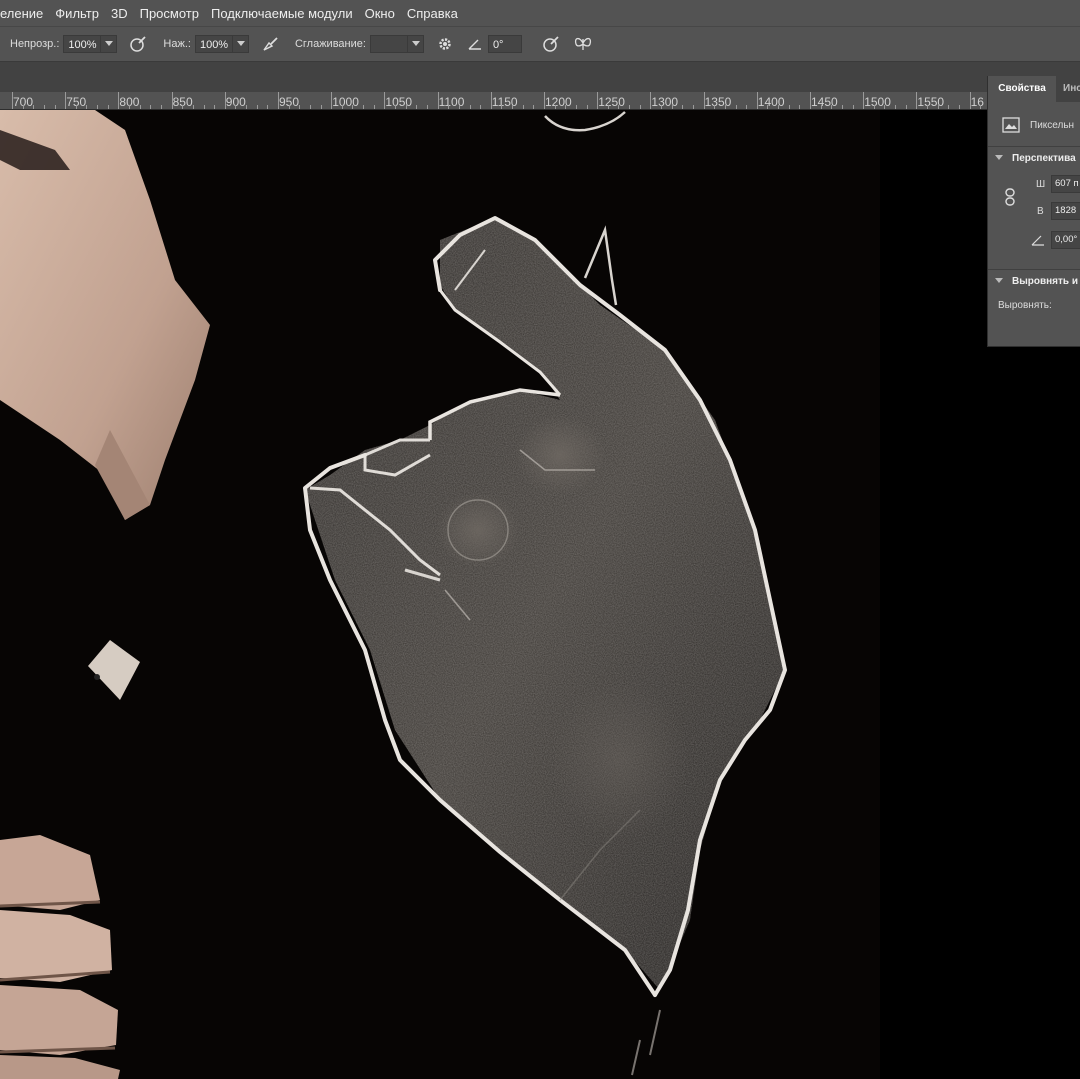 The height and width of the screenshot is (1079, 1080). What do you see at coordinates (977, 102) in the screenshot?
I see `ruler-label: 16` at bounding box center [977, 102].